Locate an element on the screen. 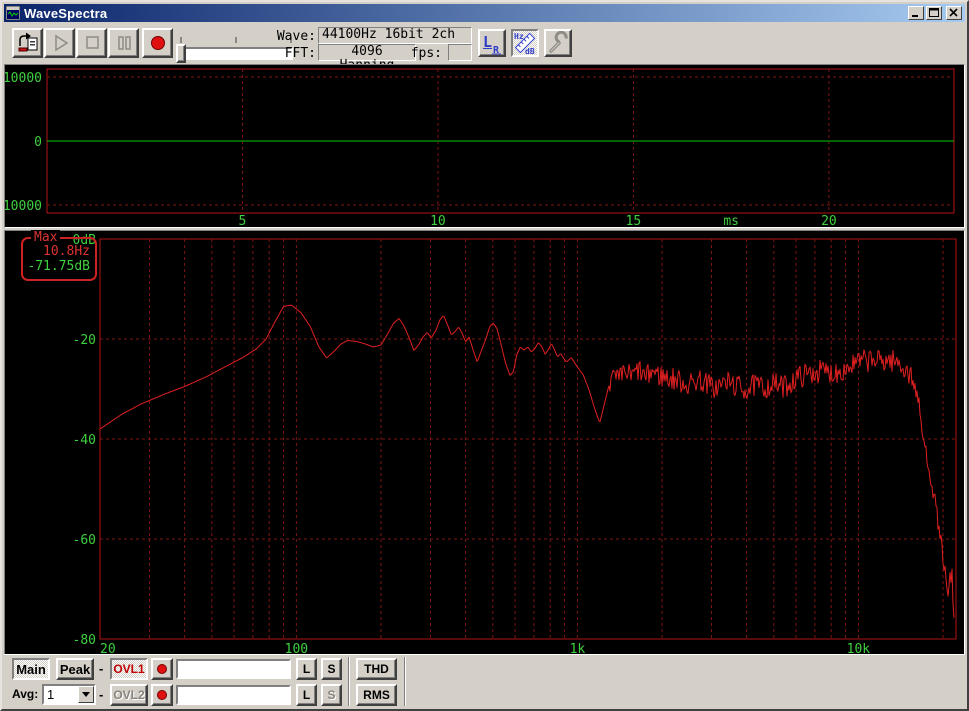 The width and height of the screenshot is (969, 711). close-button is located at coordinates (954, 13).